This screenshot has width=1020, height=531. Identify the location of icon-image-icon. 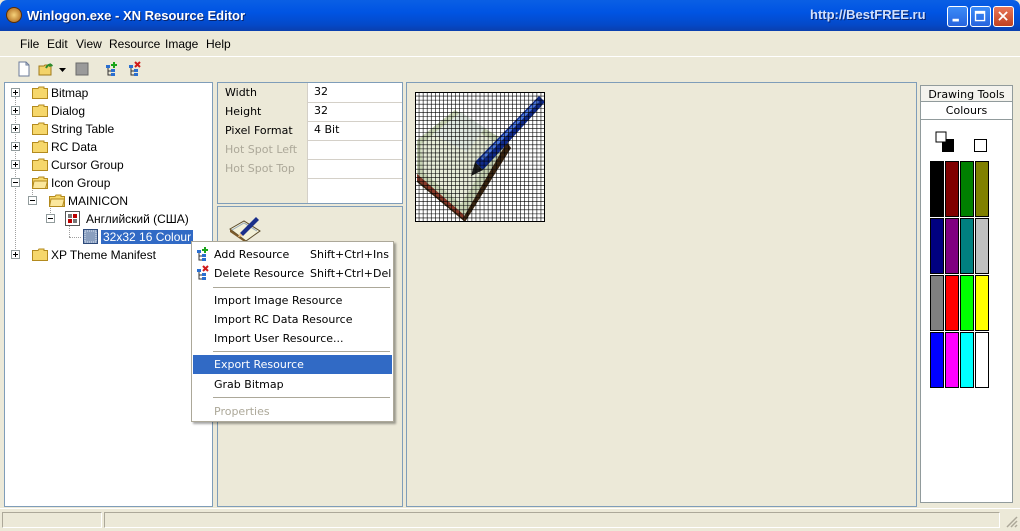
(90, 236).